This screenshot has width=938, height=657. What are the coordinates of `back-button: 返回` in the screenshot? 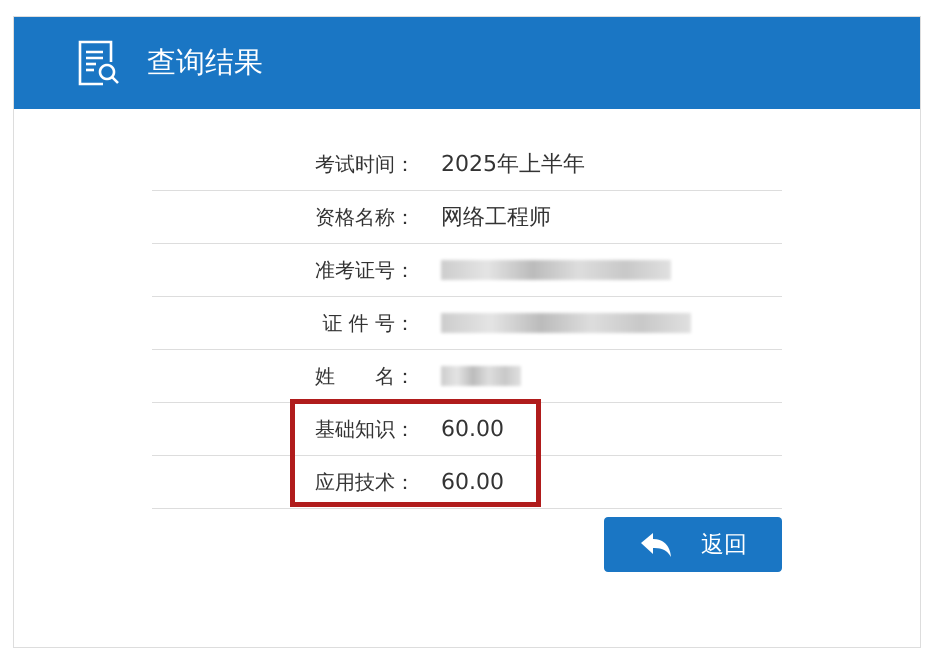 It's located at (693, 544).